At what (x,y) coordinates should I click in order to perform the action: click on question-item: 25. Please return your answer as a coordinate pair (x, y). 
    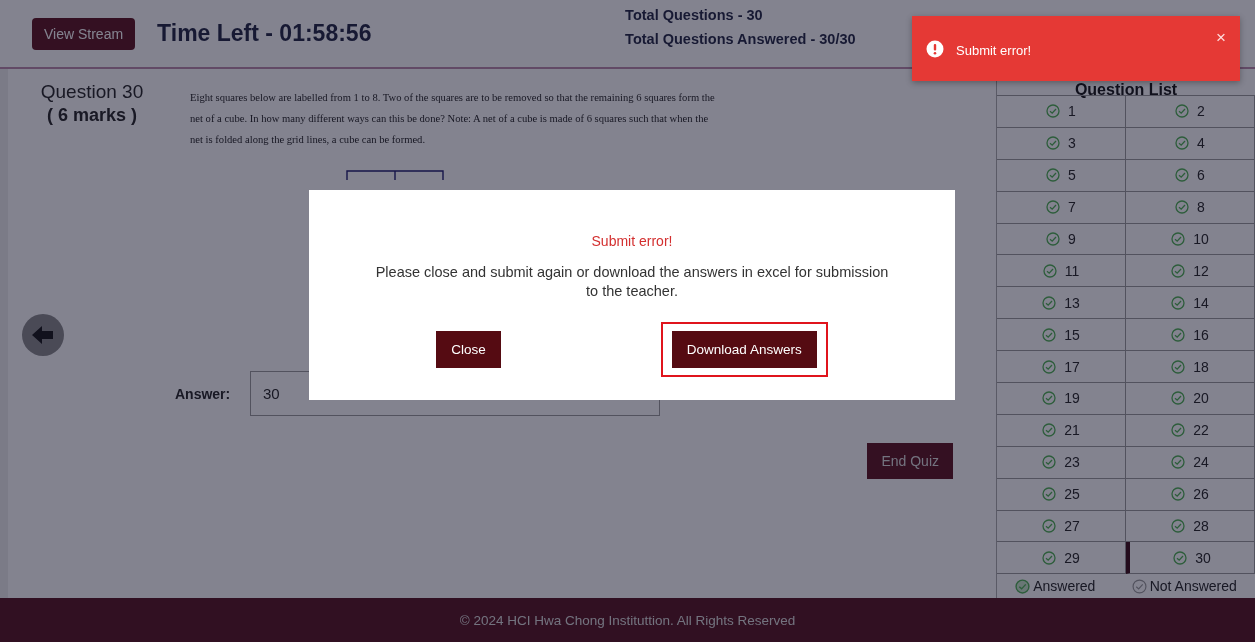
    Looking at the image, I should click on (1061, 494).